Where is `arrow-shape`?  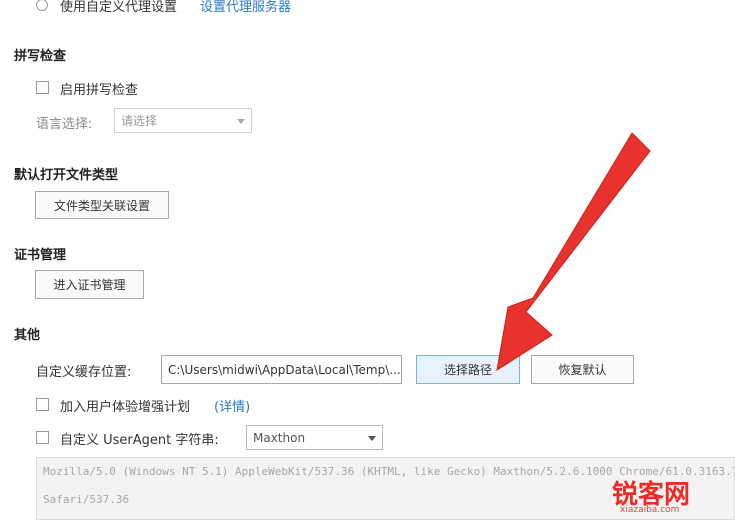
arrow-shape is located at coordinates (573, 252).